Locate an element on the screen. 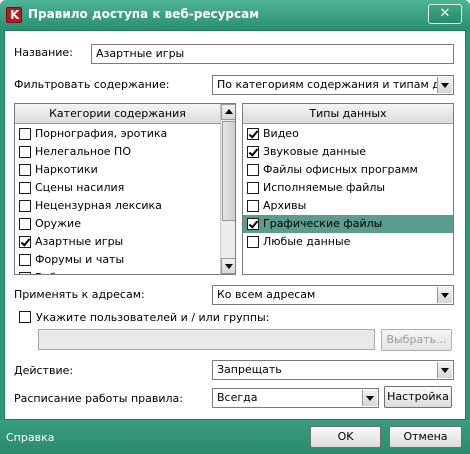 The height and width of the screenshot is (454, 470). action-label: Действие: is located at coordinates (44, 370).